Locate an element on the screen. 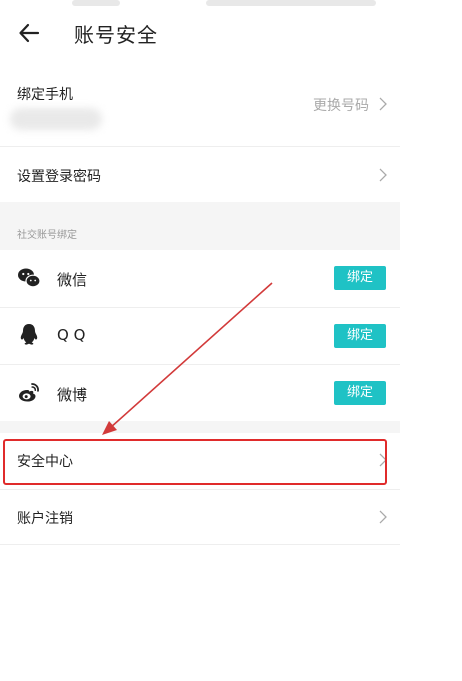 This screenshot has height=681, width=462. wechat-label: 微信 is located at coordinates (72, 280).